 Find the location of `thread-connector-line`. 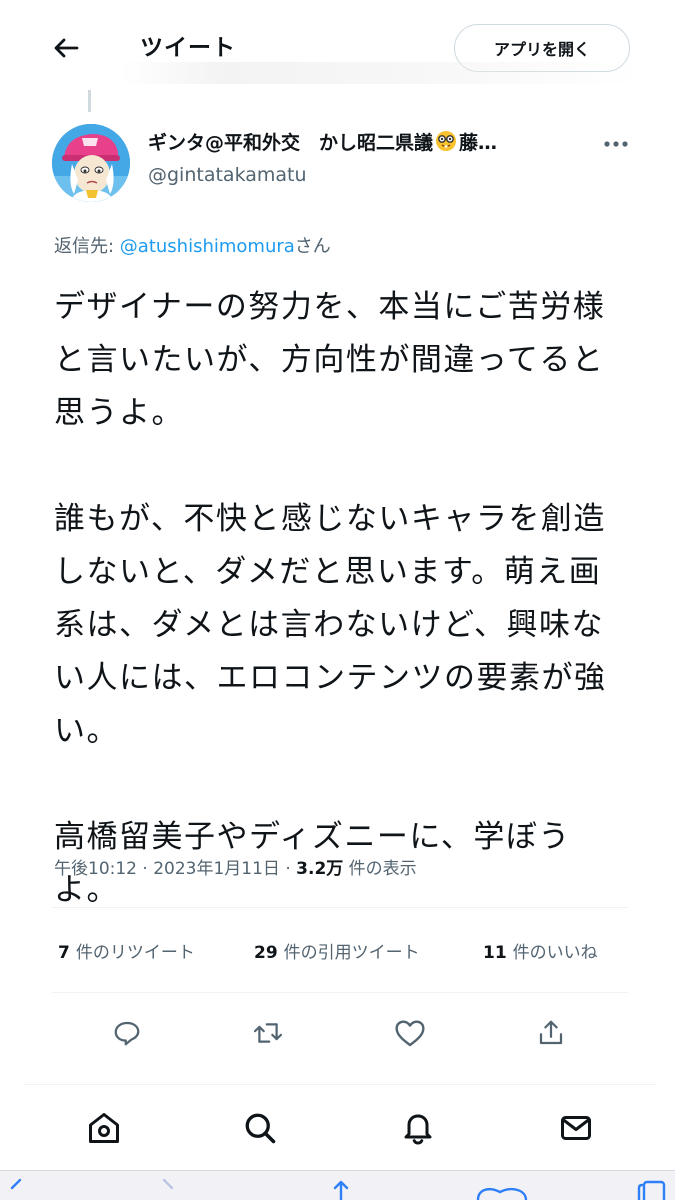

thread-connector-line is located at coordinates (89, 101).